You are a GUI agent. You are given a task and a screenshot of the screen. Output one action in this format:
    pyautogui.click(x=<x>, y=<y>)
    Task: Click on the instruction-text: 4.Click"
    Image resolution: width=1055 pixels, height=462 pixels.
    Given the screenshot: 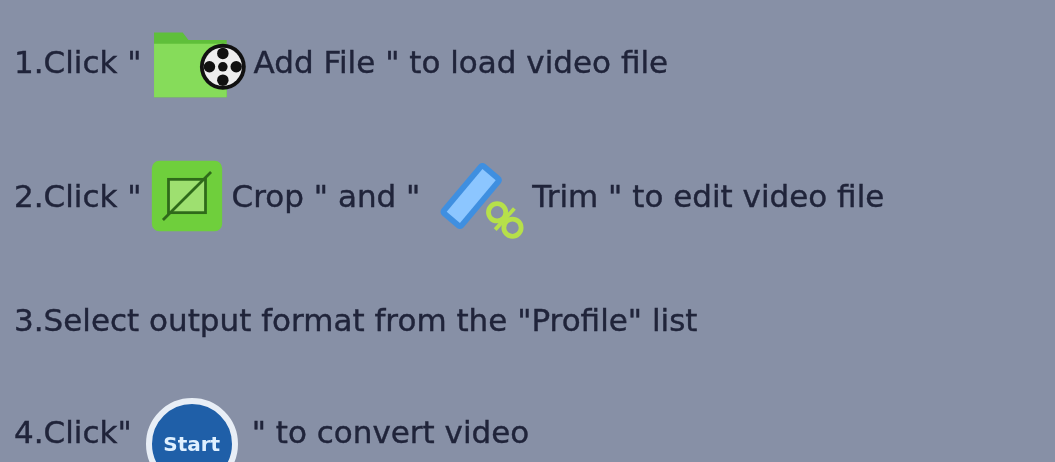 What is the action you would take?
    pyautogui.click(x=73, y=432)
    